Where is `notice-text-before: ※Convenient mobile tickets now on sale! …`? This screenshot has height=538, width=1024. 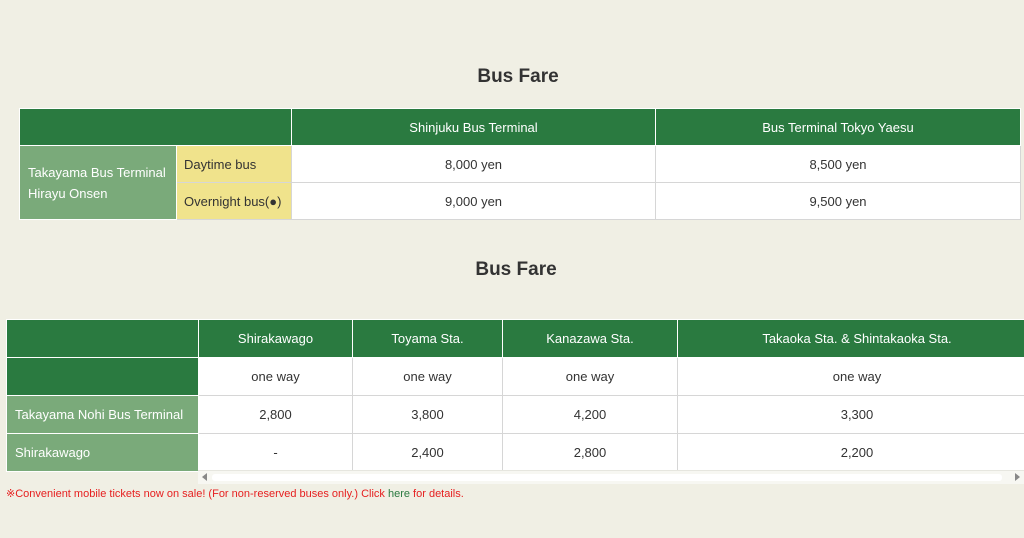
notice-text-before: ※Convenient mobile tickets now on sale! … is located at coordinates (197, 494).